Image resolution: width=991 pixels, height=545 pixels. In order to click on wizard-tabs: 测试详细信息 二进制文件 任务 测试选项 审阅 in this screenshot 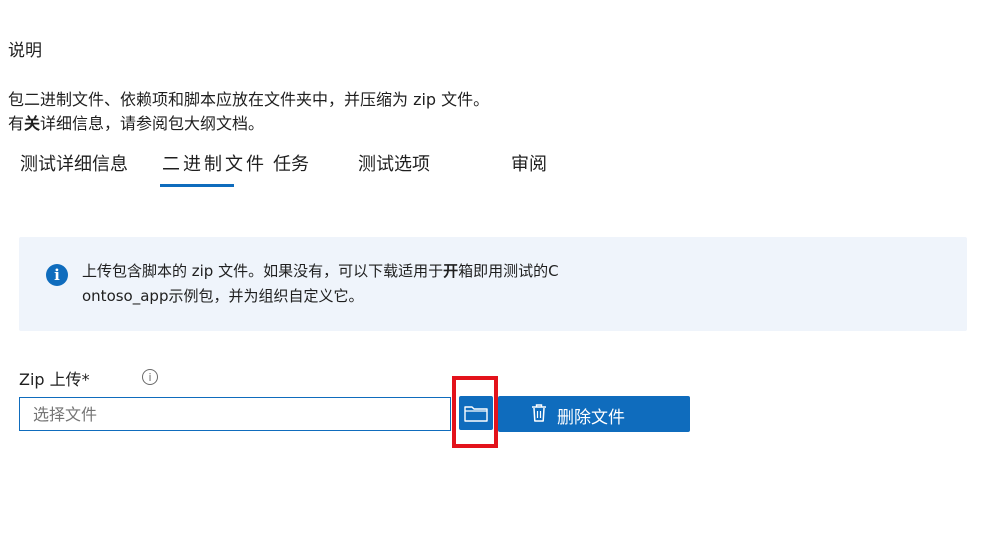, I will do `click(350, 171)`.